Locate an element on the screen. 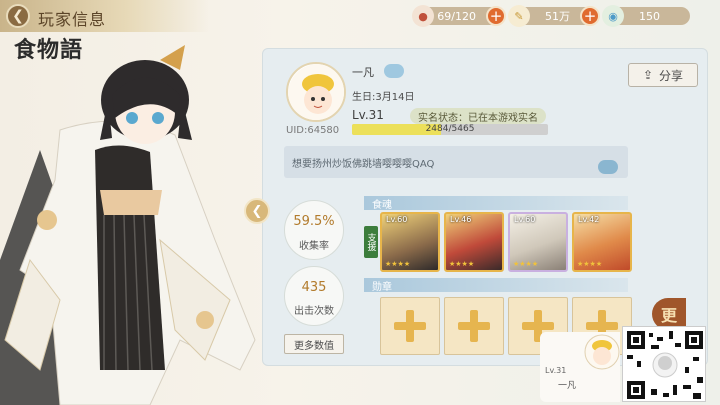 This screenshot has width=720, height=405. character-card: Lv.42 ★★★★ is located at coordinates (602, 242).